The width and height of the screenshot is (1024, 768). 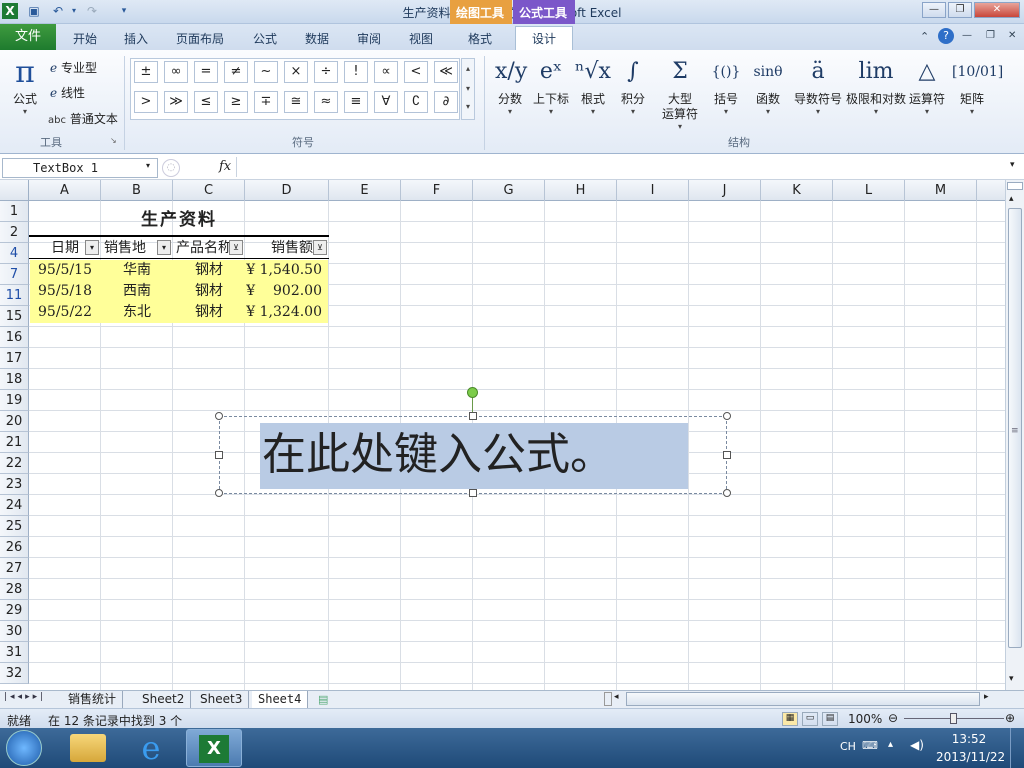 What do you see at coordinates (446, 102) in the screenshot?
I see `symbol-button: ∂` at bounding box center [446, 102].